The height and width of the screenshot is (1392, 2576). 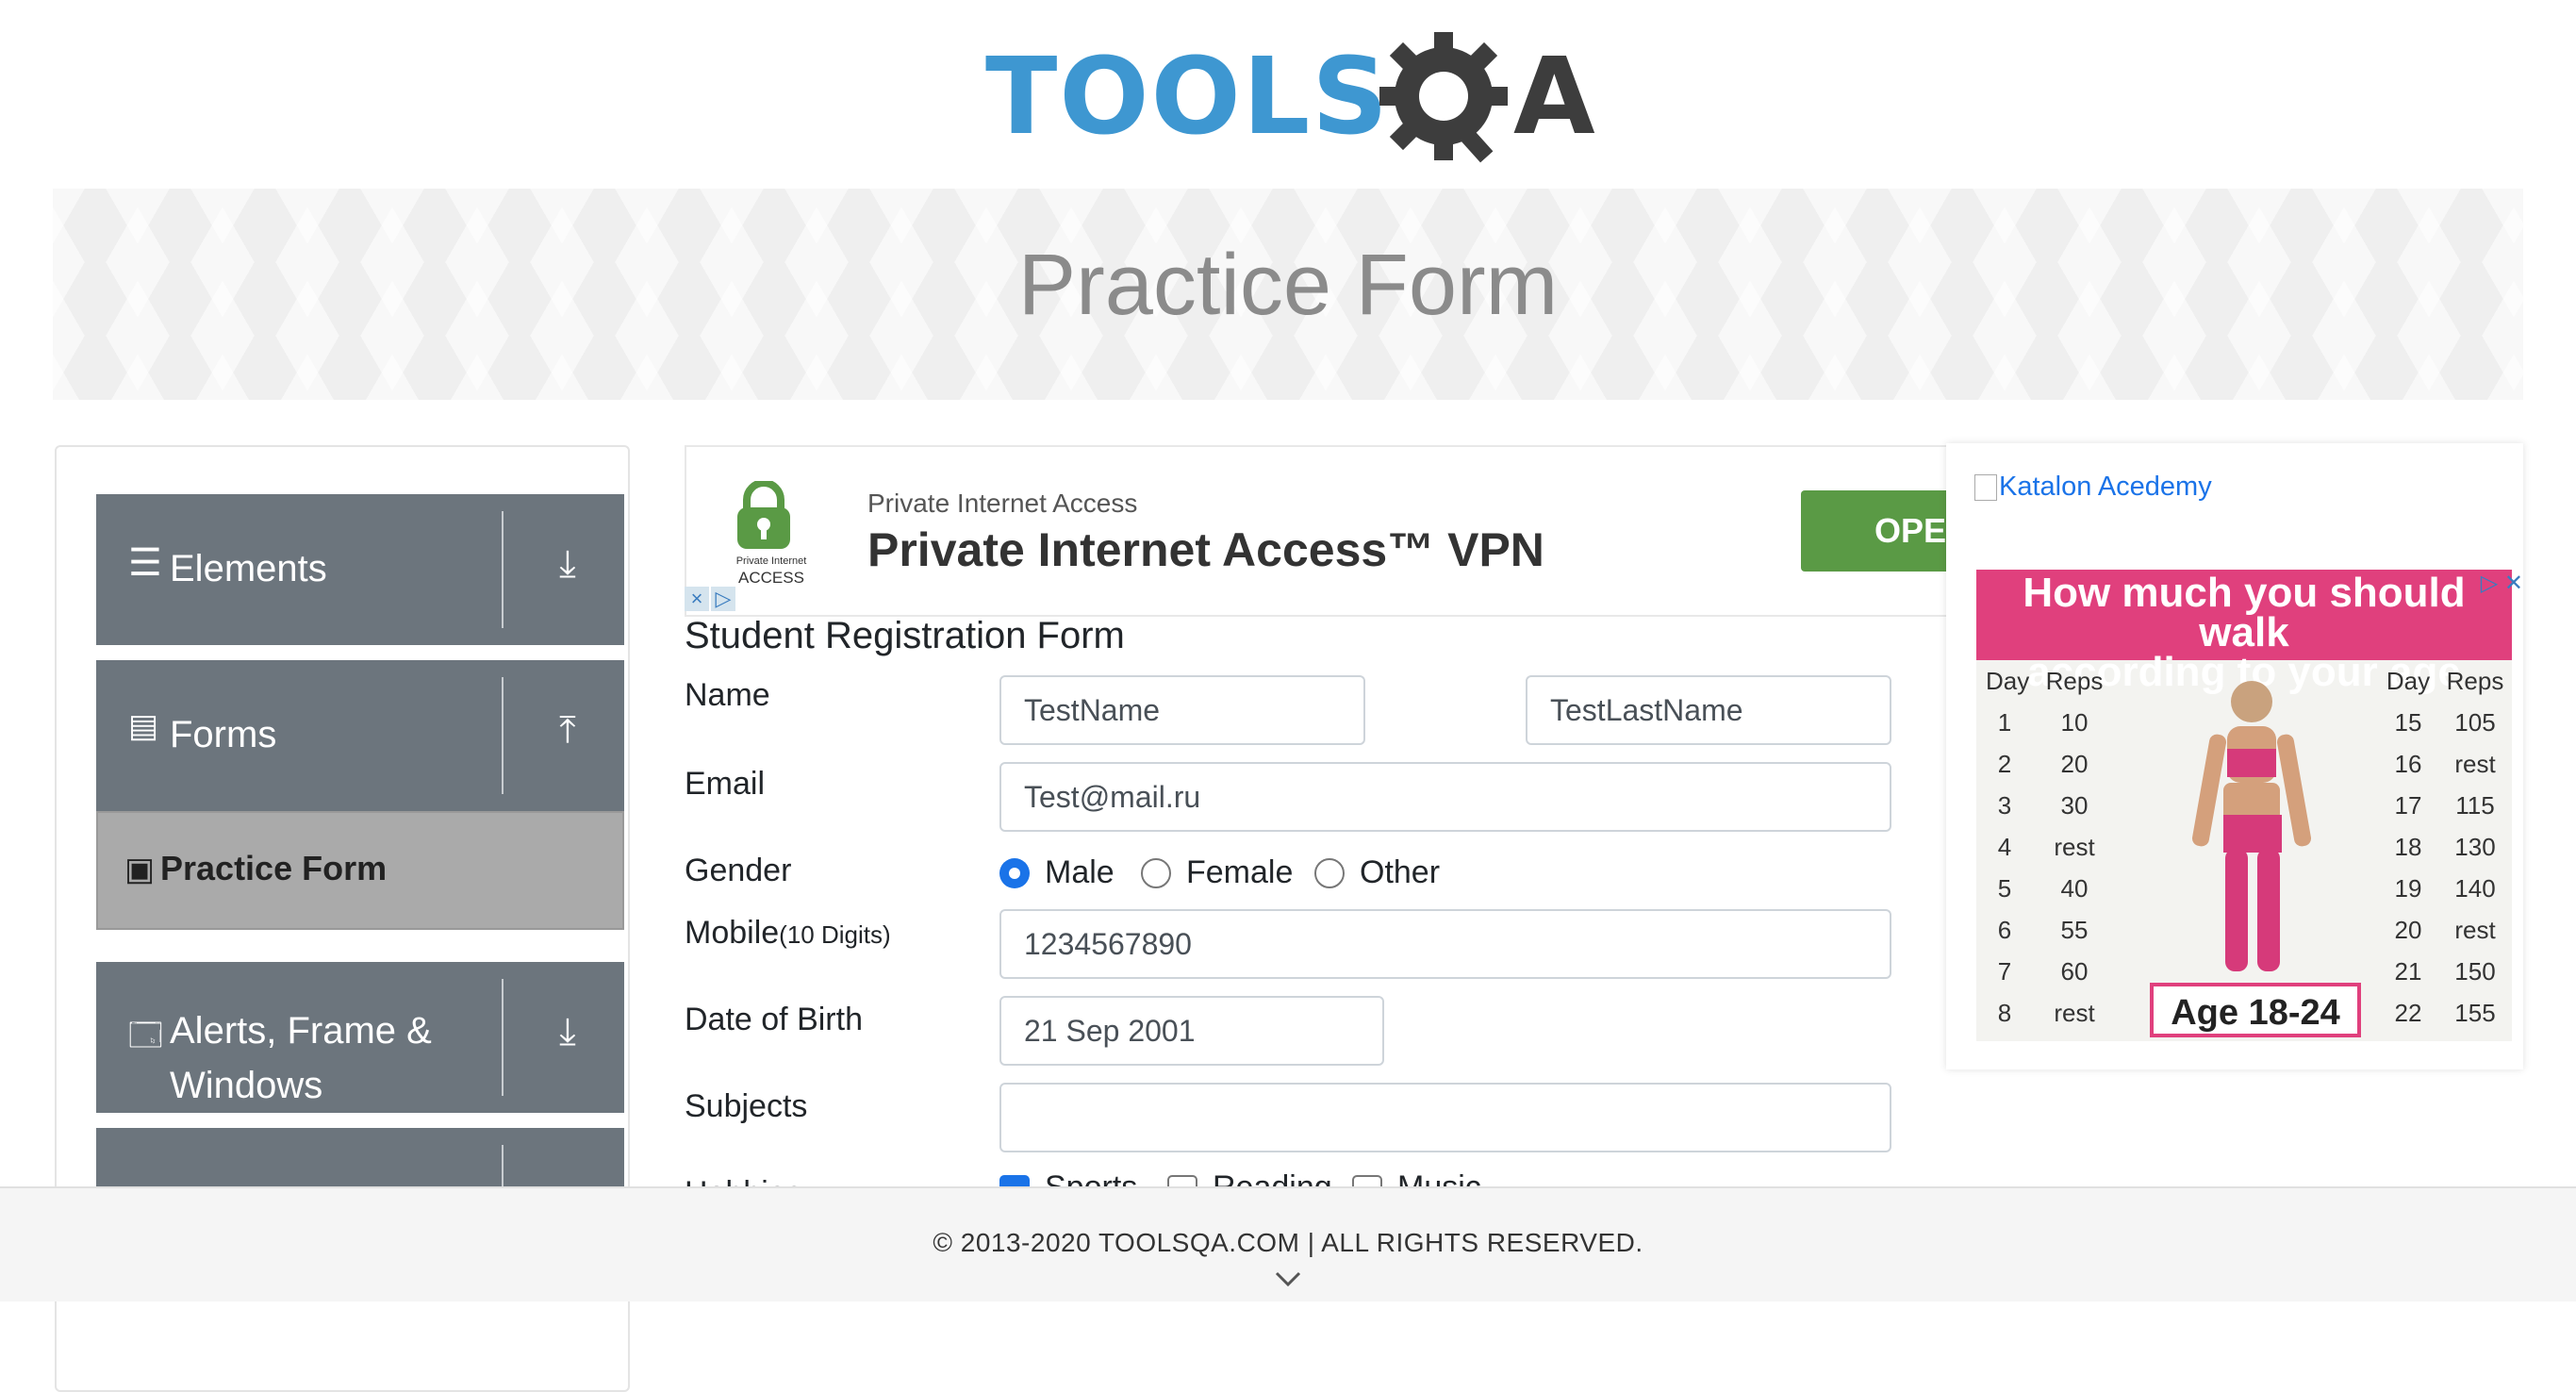 I want to click on adchoices-badge: × ▷, so click(x=714, y=600).